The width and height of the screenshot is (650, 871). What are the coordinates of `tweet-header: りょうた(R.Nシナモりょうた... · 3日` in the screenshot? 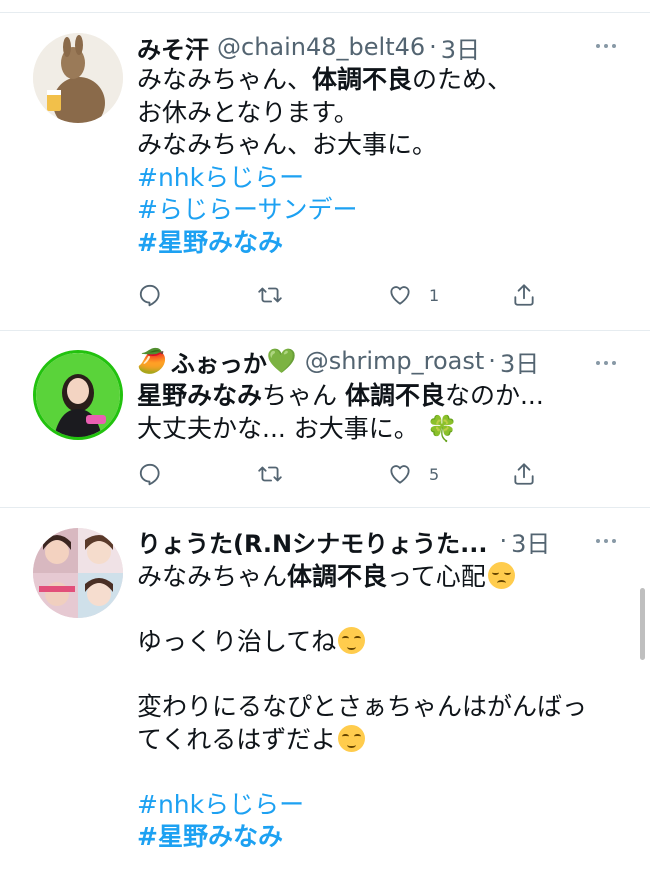 It's located at (373, 541).